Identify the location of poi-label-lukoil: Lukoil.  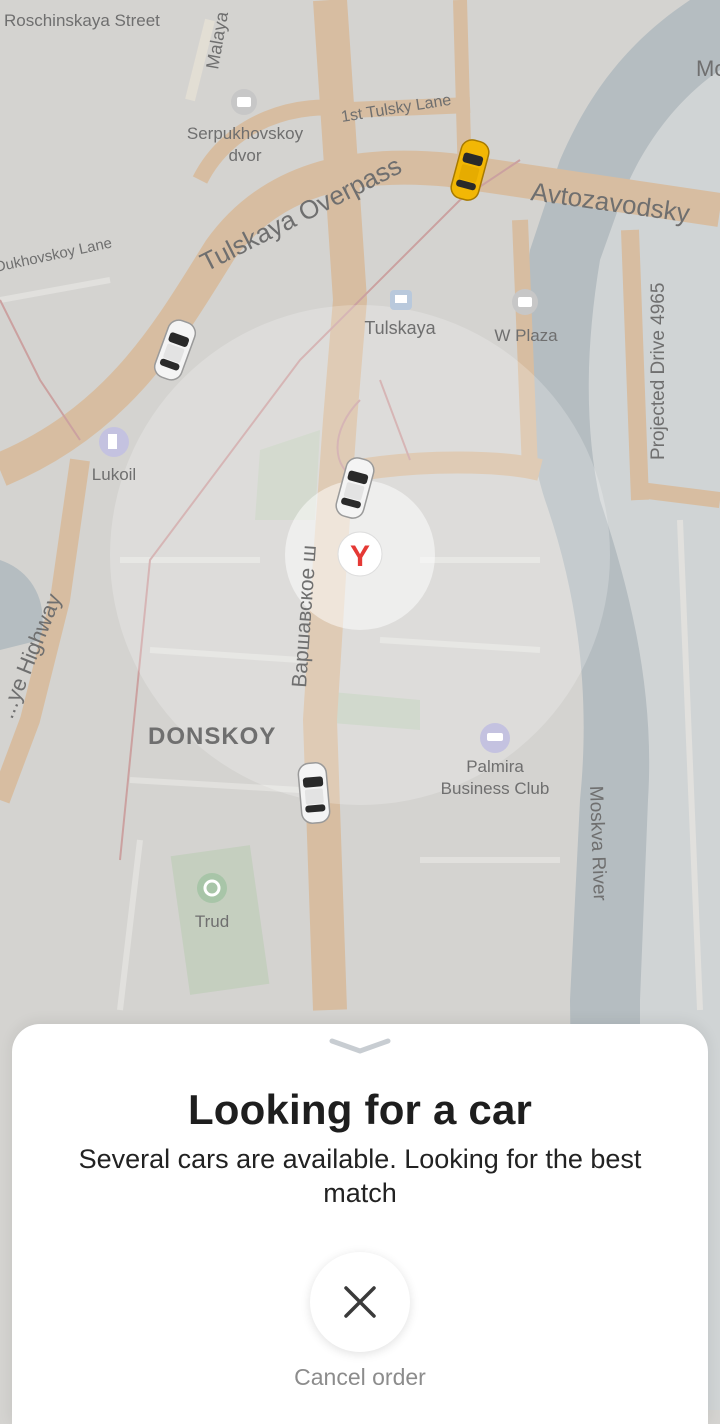
(114, 474).